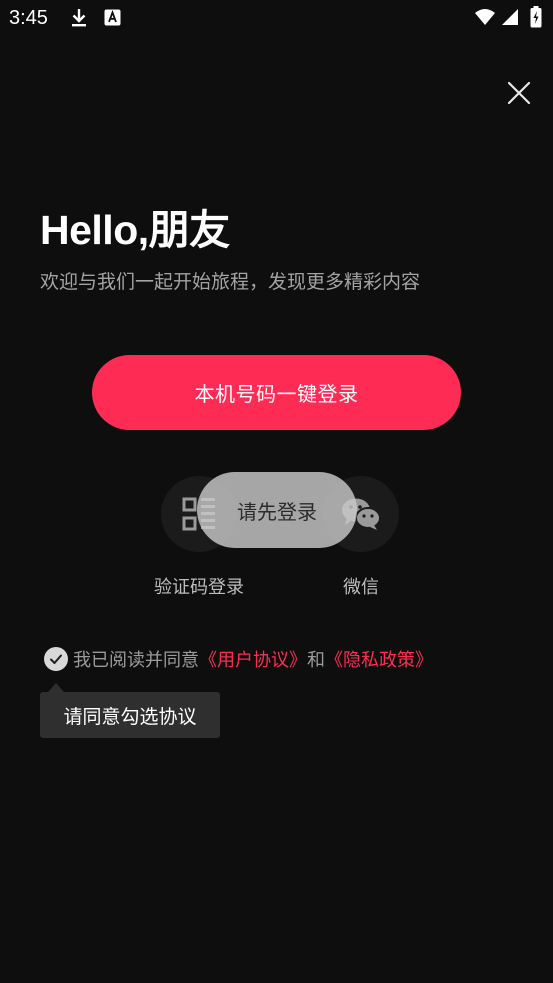 The width and height of the screenshot is (553, 983). I want to click on user-agreement-link: 《用户协议》, so click(253, 659).